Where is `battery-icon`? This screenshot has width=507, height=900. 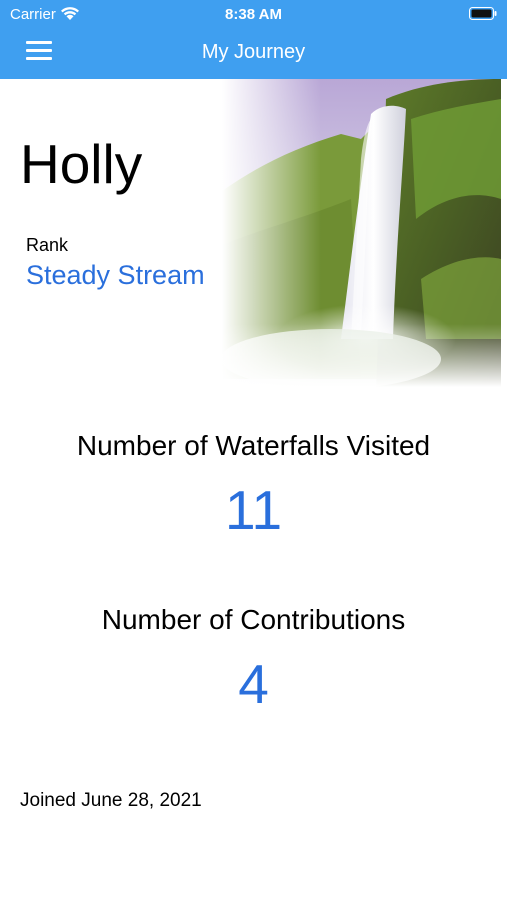 battery-icon is located at coordinates (483, 13).